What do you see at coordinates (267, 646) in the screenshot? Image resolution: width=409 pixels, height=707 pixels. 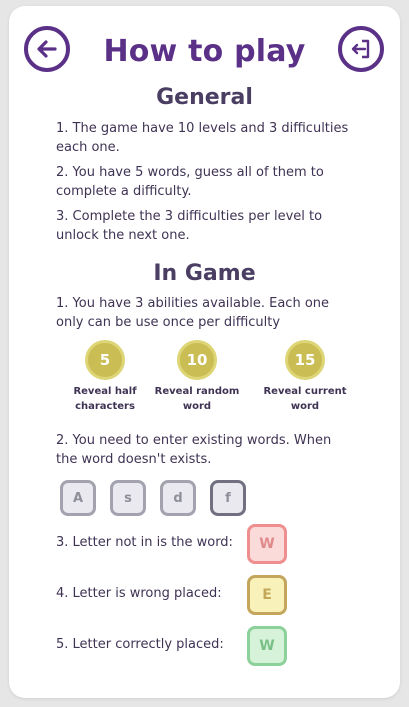 I see `legend-key-correct: W` at bounding box center [267, 646].